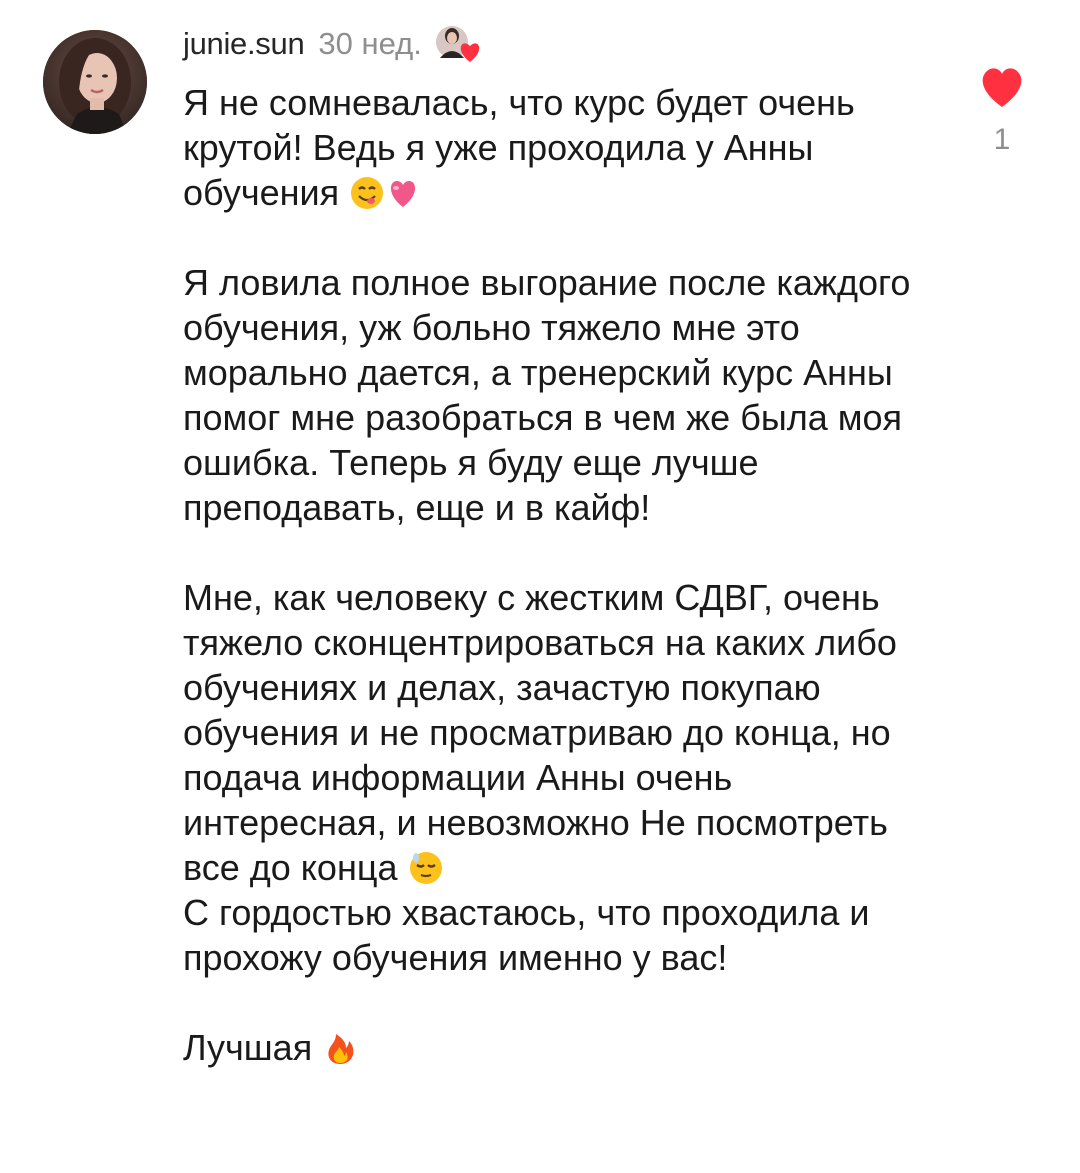 This screenshot has height=1173, width=1080. Describe the element at coordinates (460, 44) in the screenshot. I see `author-liked-heart-icon` at that location.